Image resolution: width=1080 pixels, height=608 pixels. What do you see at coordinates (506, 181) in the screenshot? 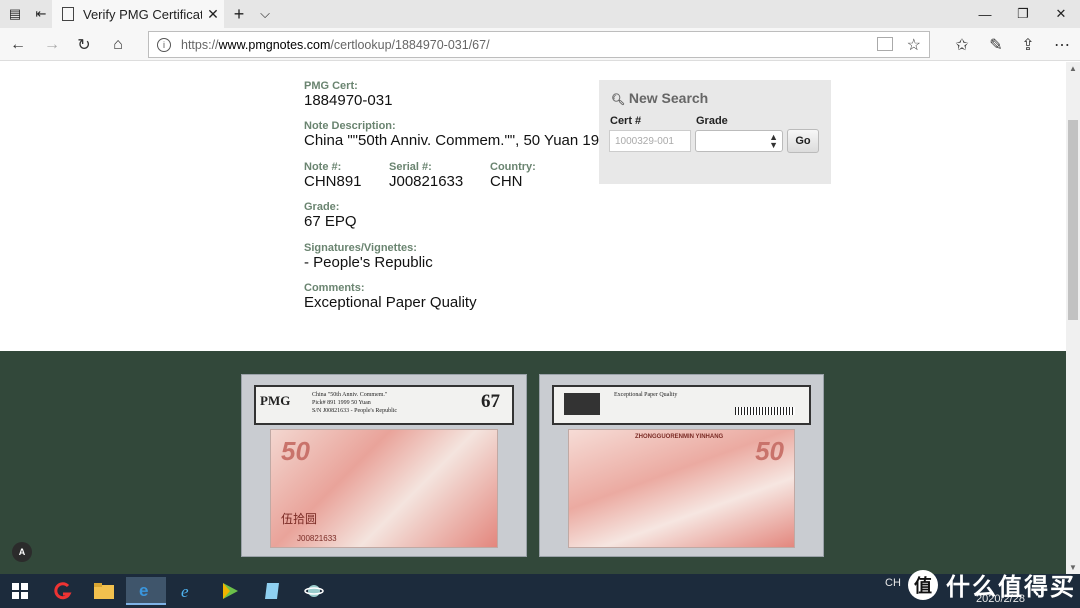
I see `country-value: CHN` at bounding box center [506, 181].